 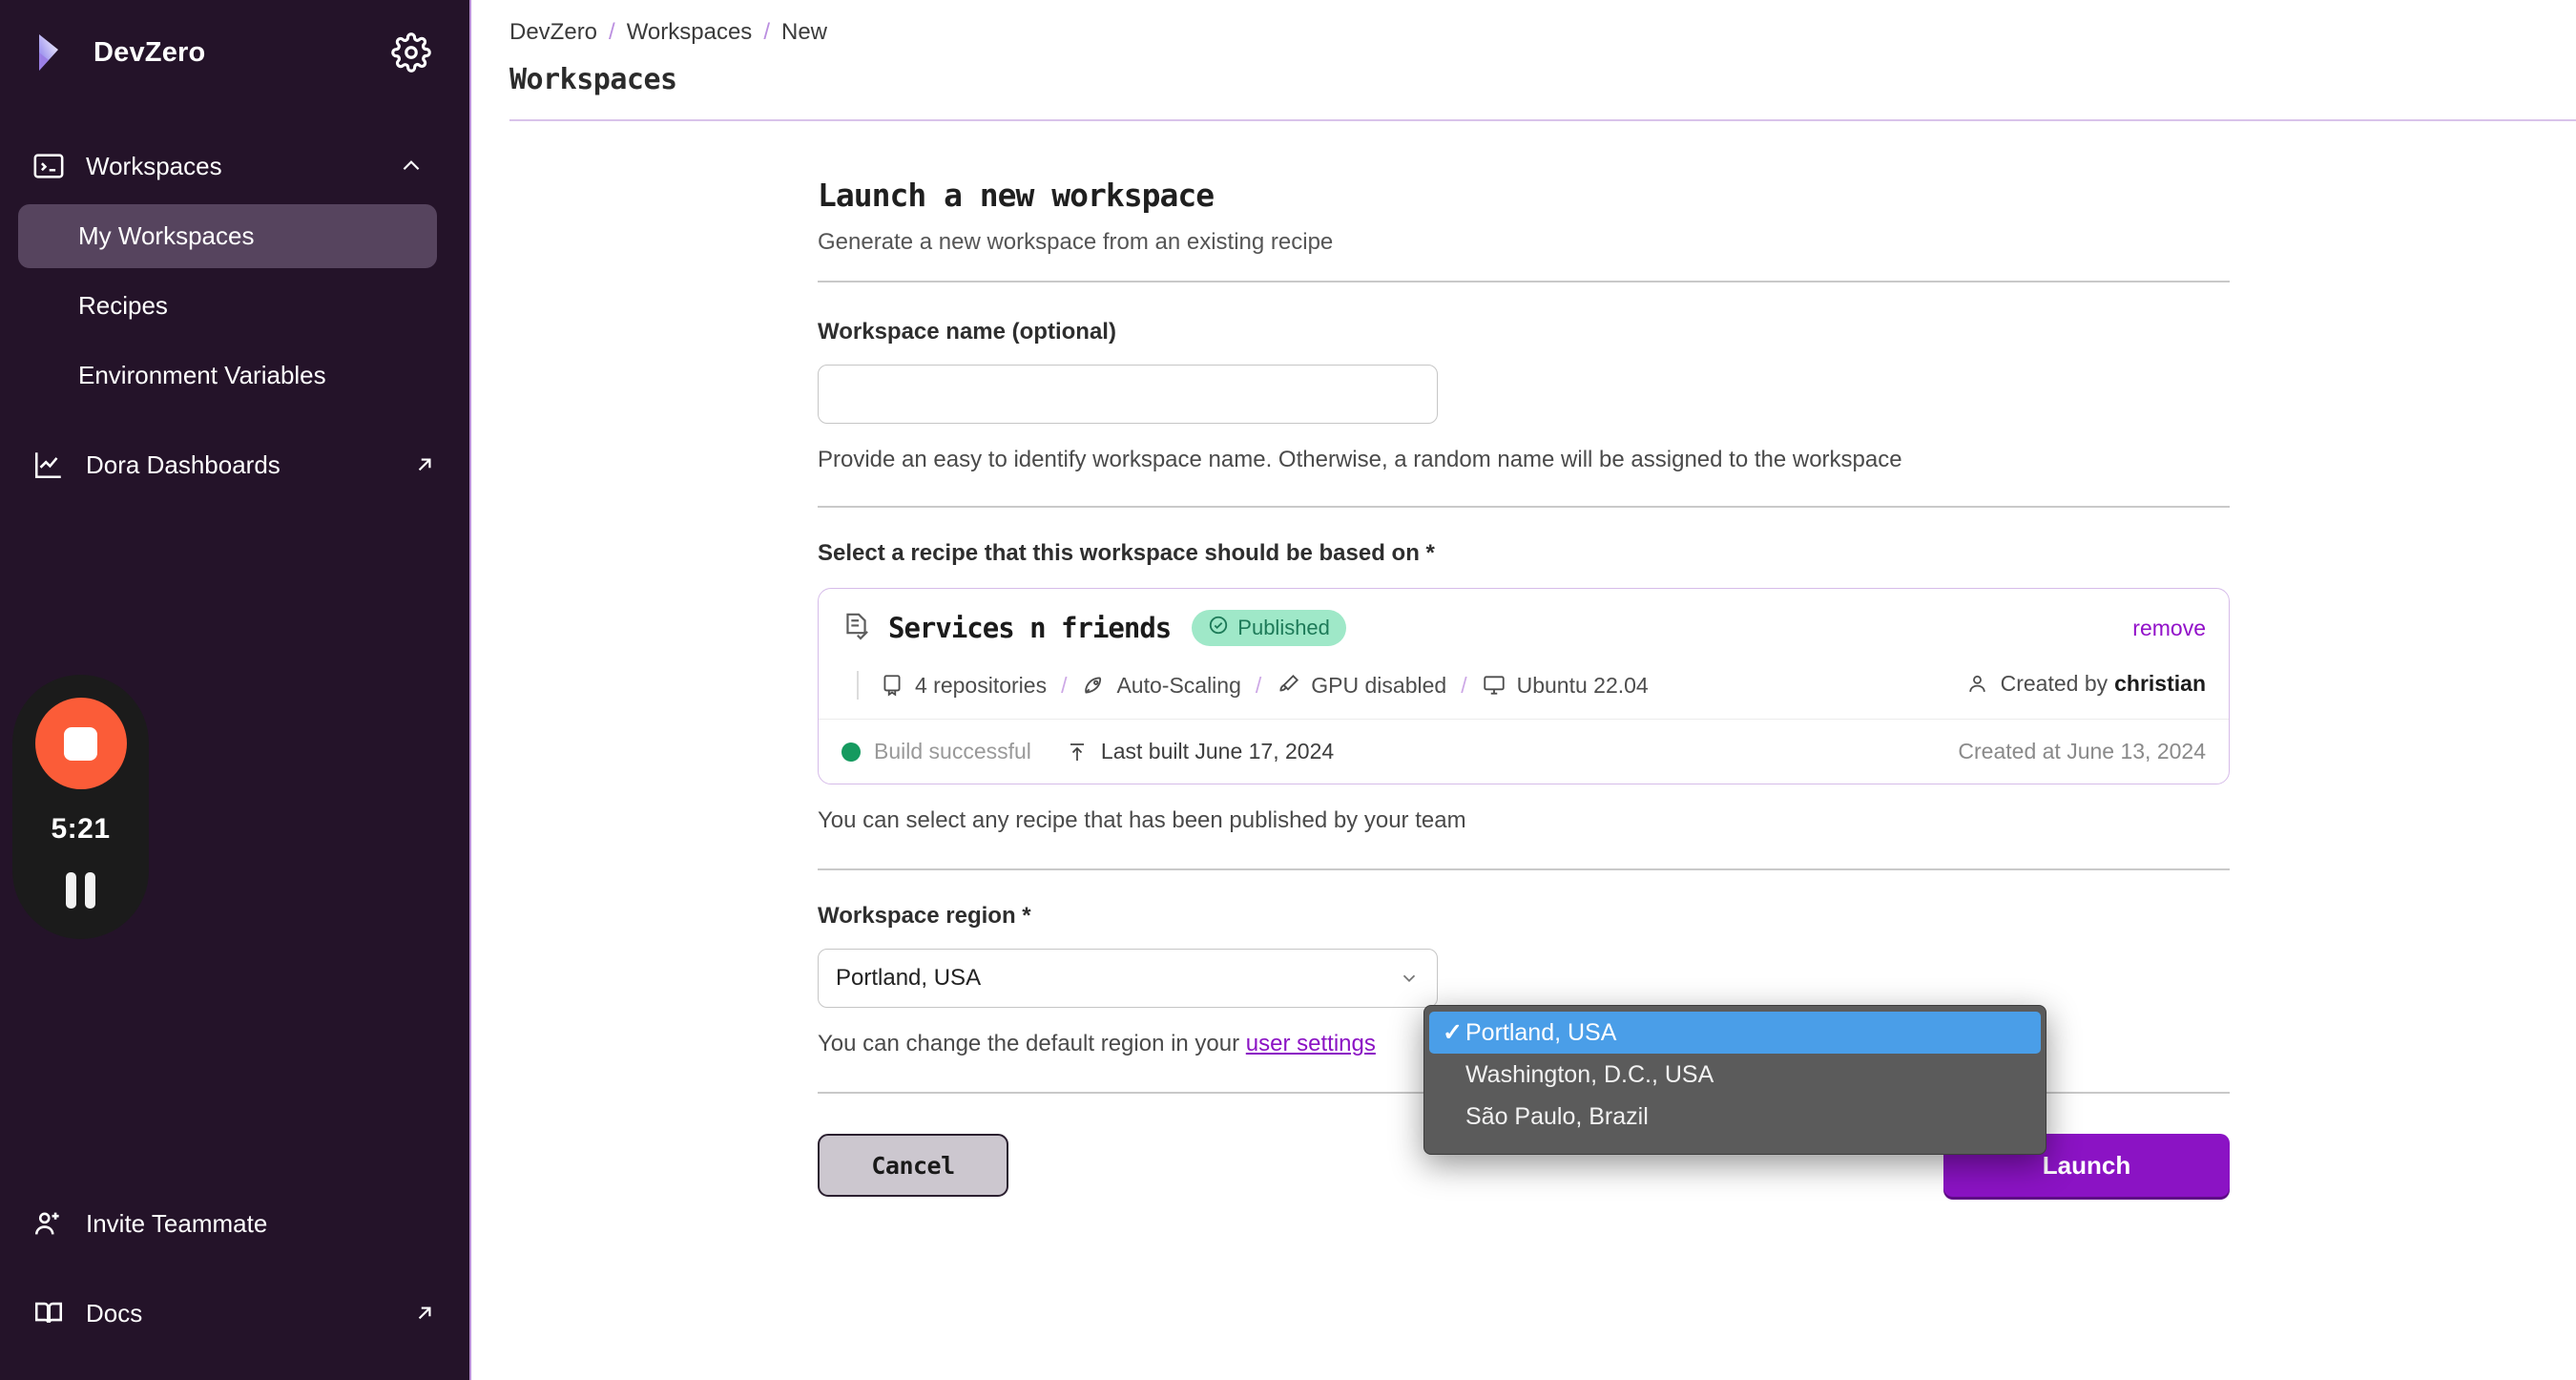 I want to click on sidebar-bottom: Invite Teammate Docs, so click(x=234, y=1256).